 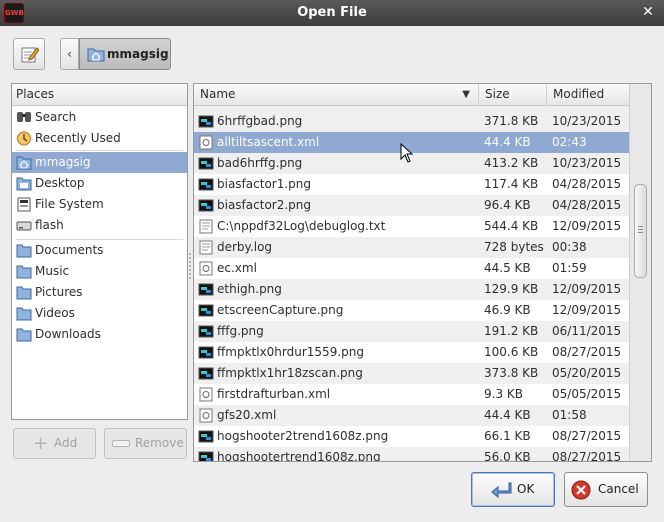 I want to click on place-file-system: File System, so click(x=99, y=204).